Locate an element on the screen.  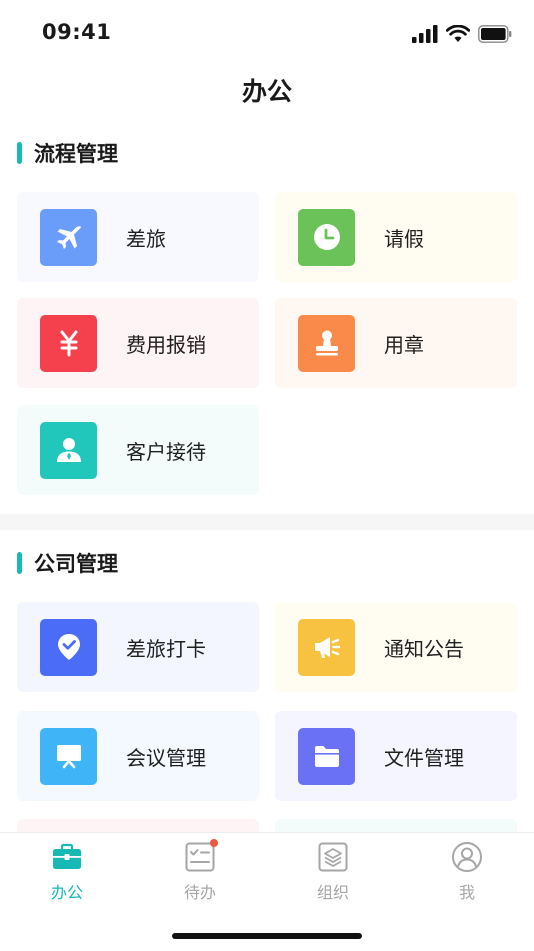
wifi-icon is located at coordinates (458, 33).